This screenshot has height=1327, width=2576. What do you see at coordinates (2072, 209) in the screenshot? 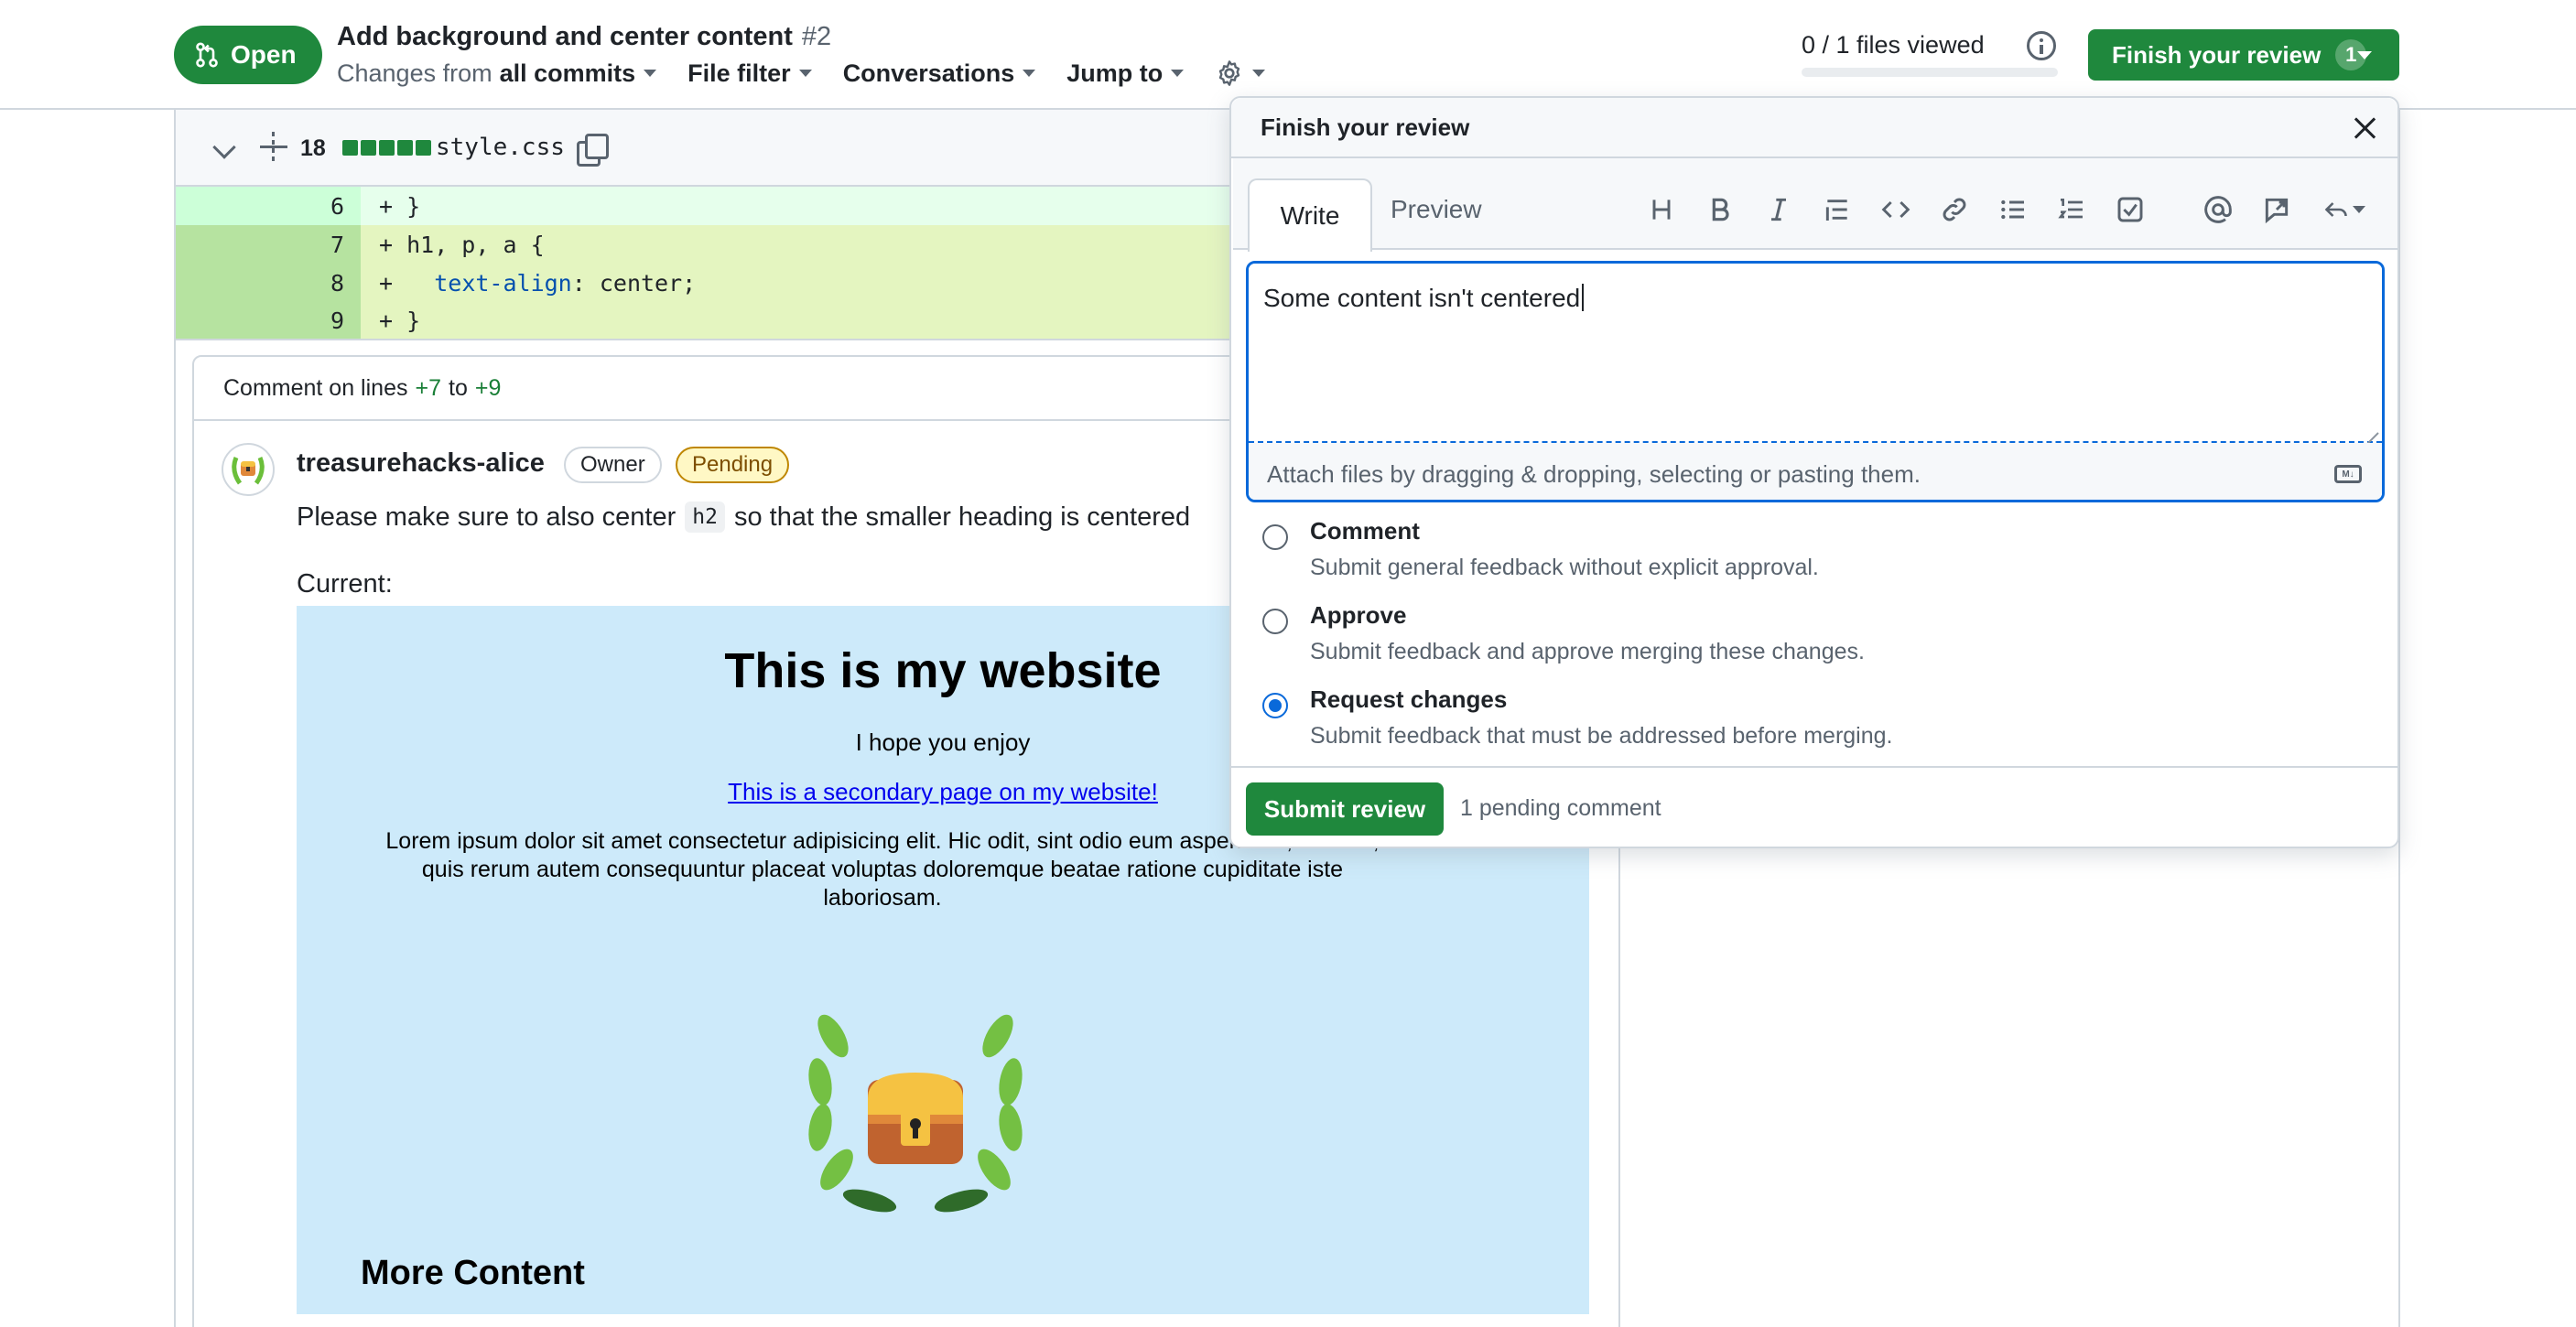
I see `ordered-list-icon` at bounding box center [2072, 209].